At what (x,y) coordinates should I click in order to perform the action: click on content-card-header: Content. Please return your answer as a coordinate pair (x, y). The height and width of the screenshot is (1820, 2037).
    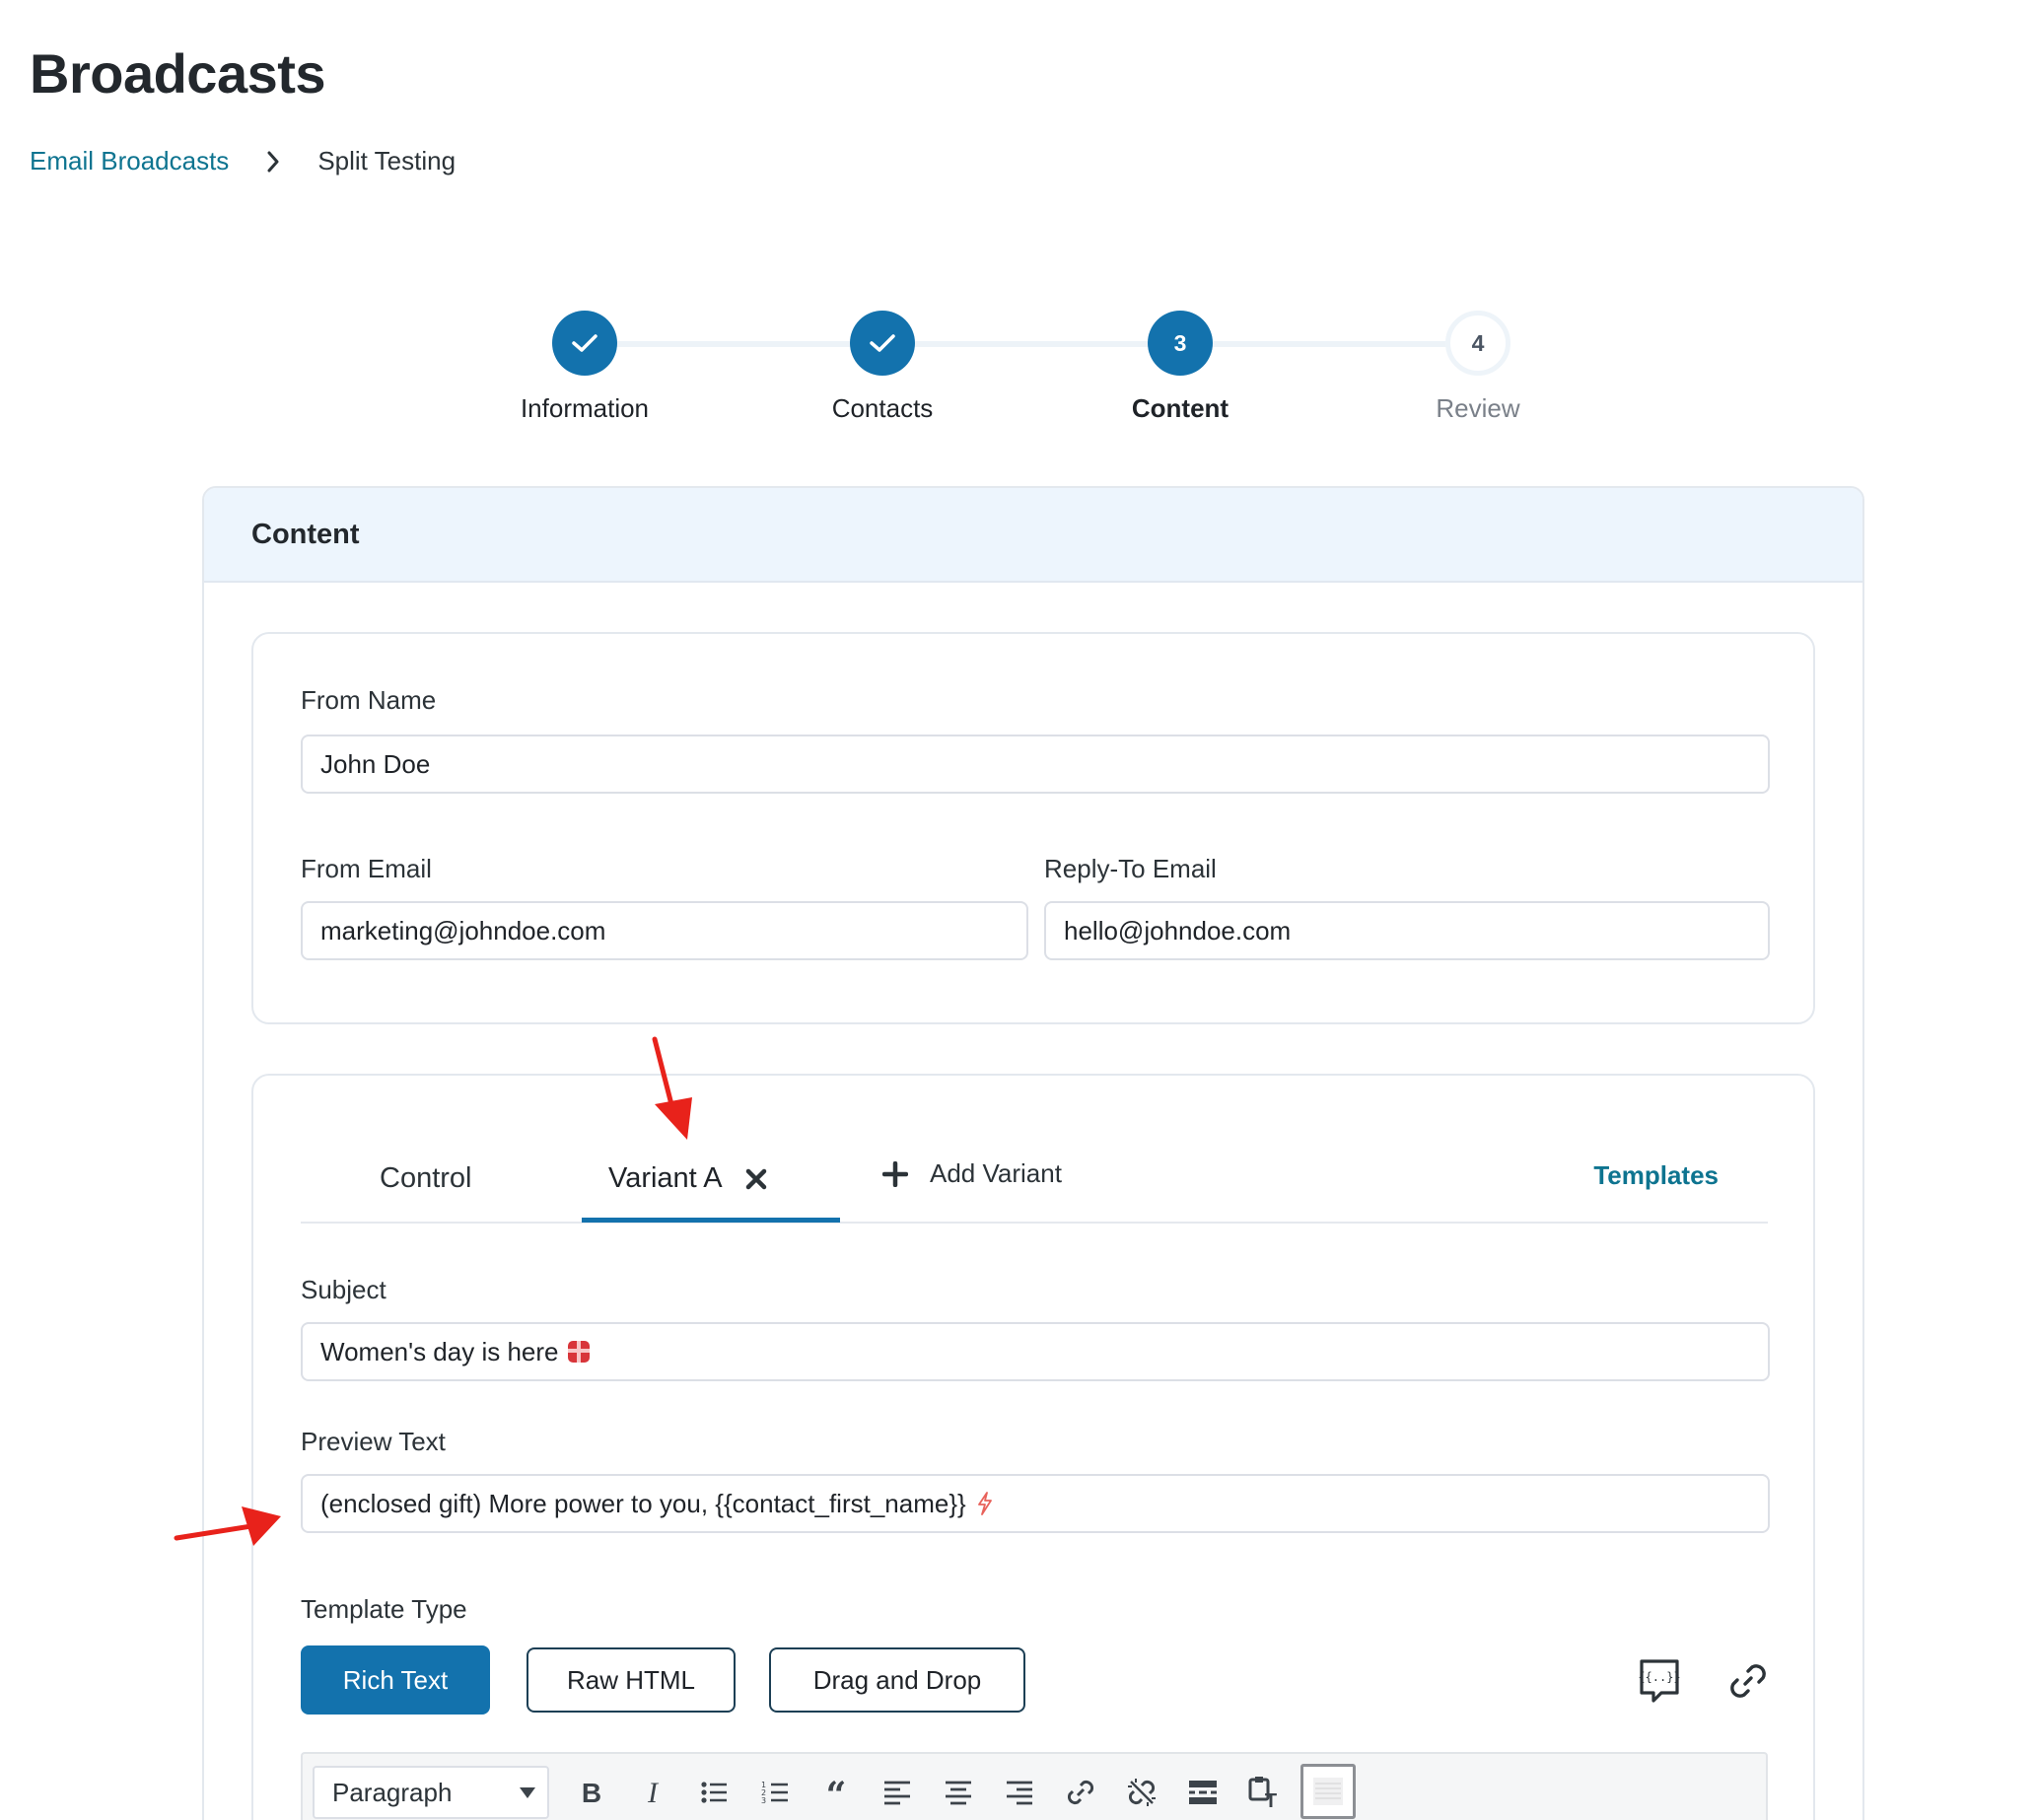
    Looking at the image, I should click on (1033, 535).